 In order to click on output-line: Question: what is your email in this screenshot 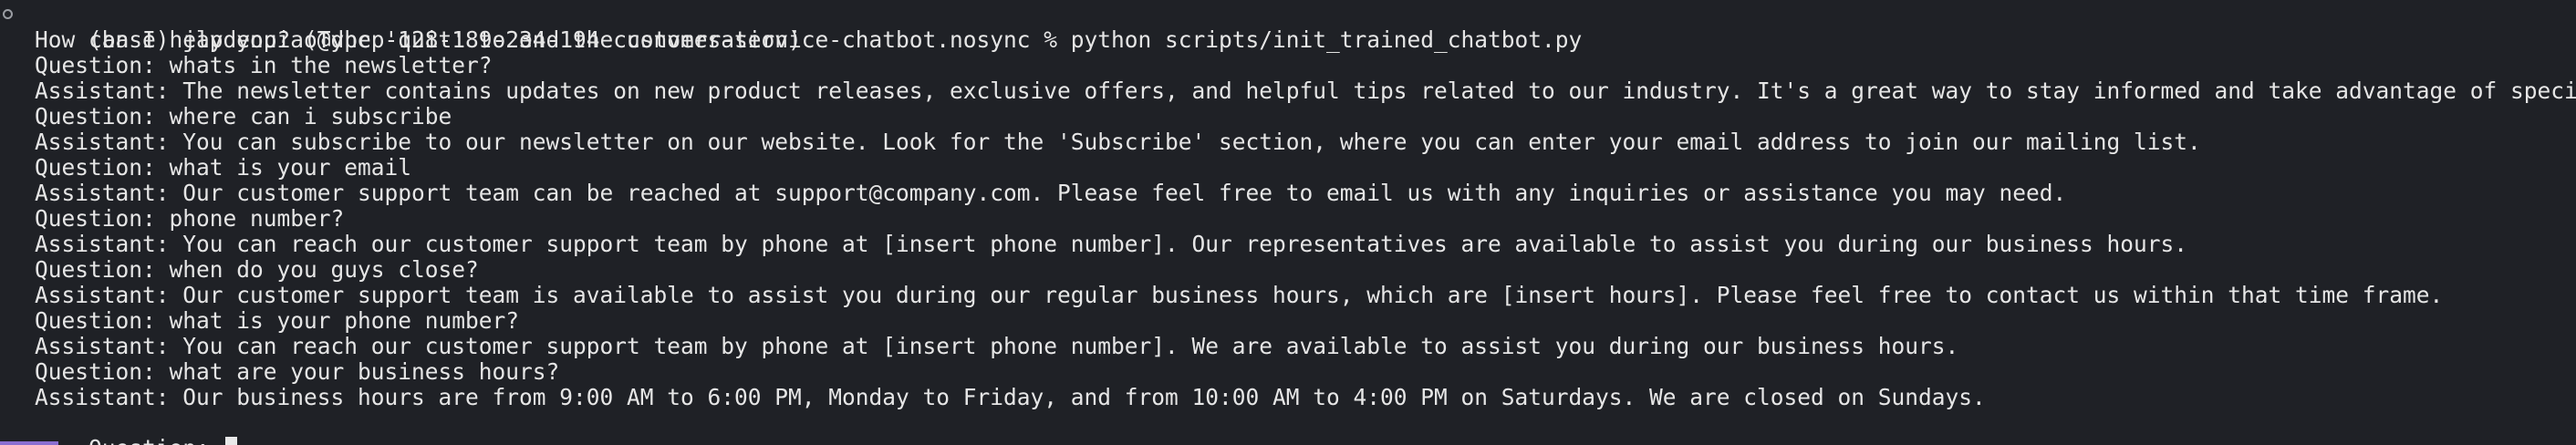, I will do `click(223, 167)`.